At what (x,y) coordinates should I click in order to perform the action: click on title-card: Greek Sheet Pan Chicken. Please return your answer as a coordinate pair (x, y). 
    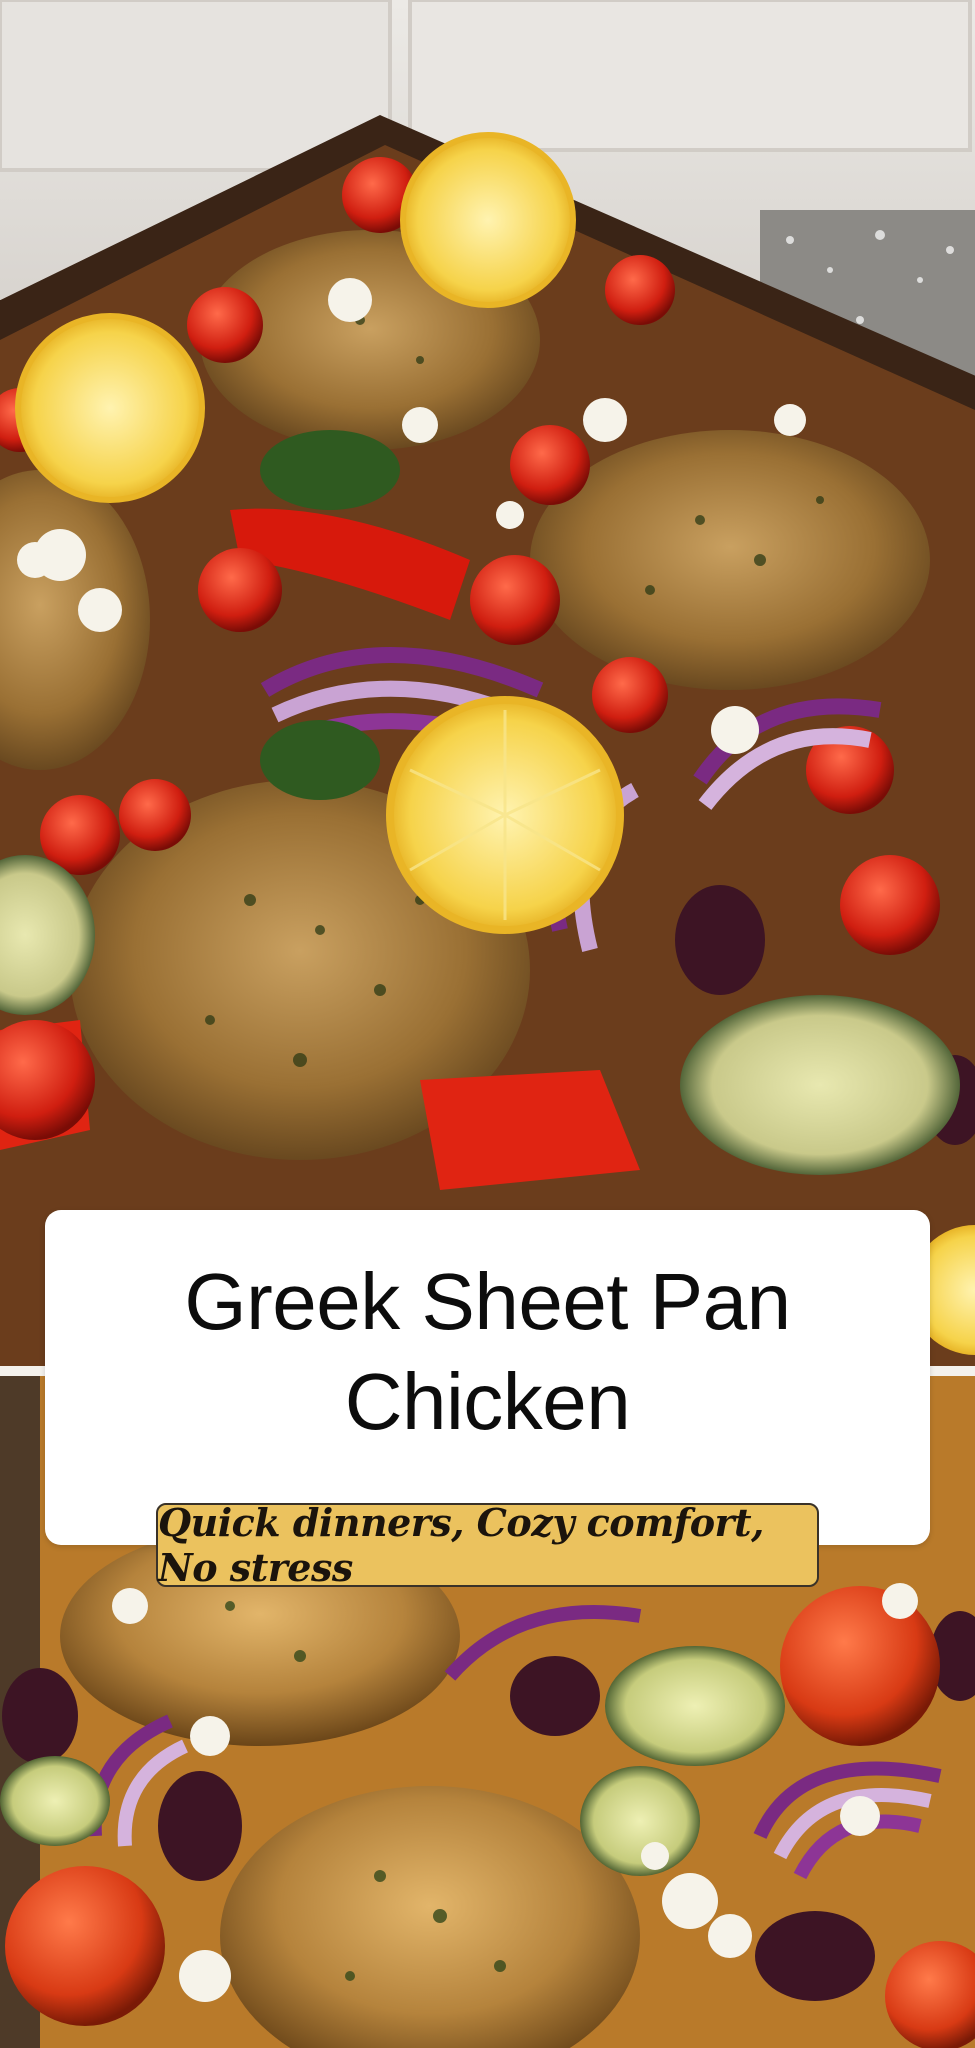
    Looking at the image, I should click on (487, 1377).